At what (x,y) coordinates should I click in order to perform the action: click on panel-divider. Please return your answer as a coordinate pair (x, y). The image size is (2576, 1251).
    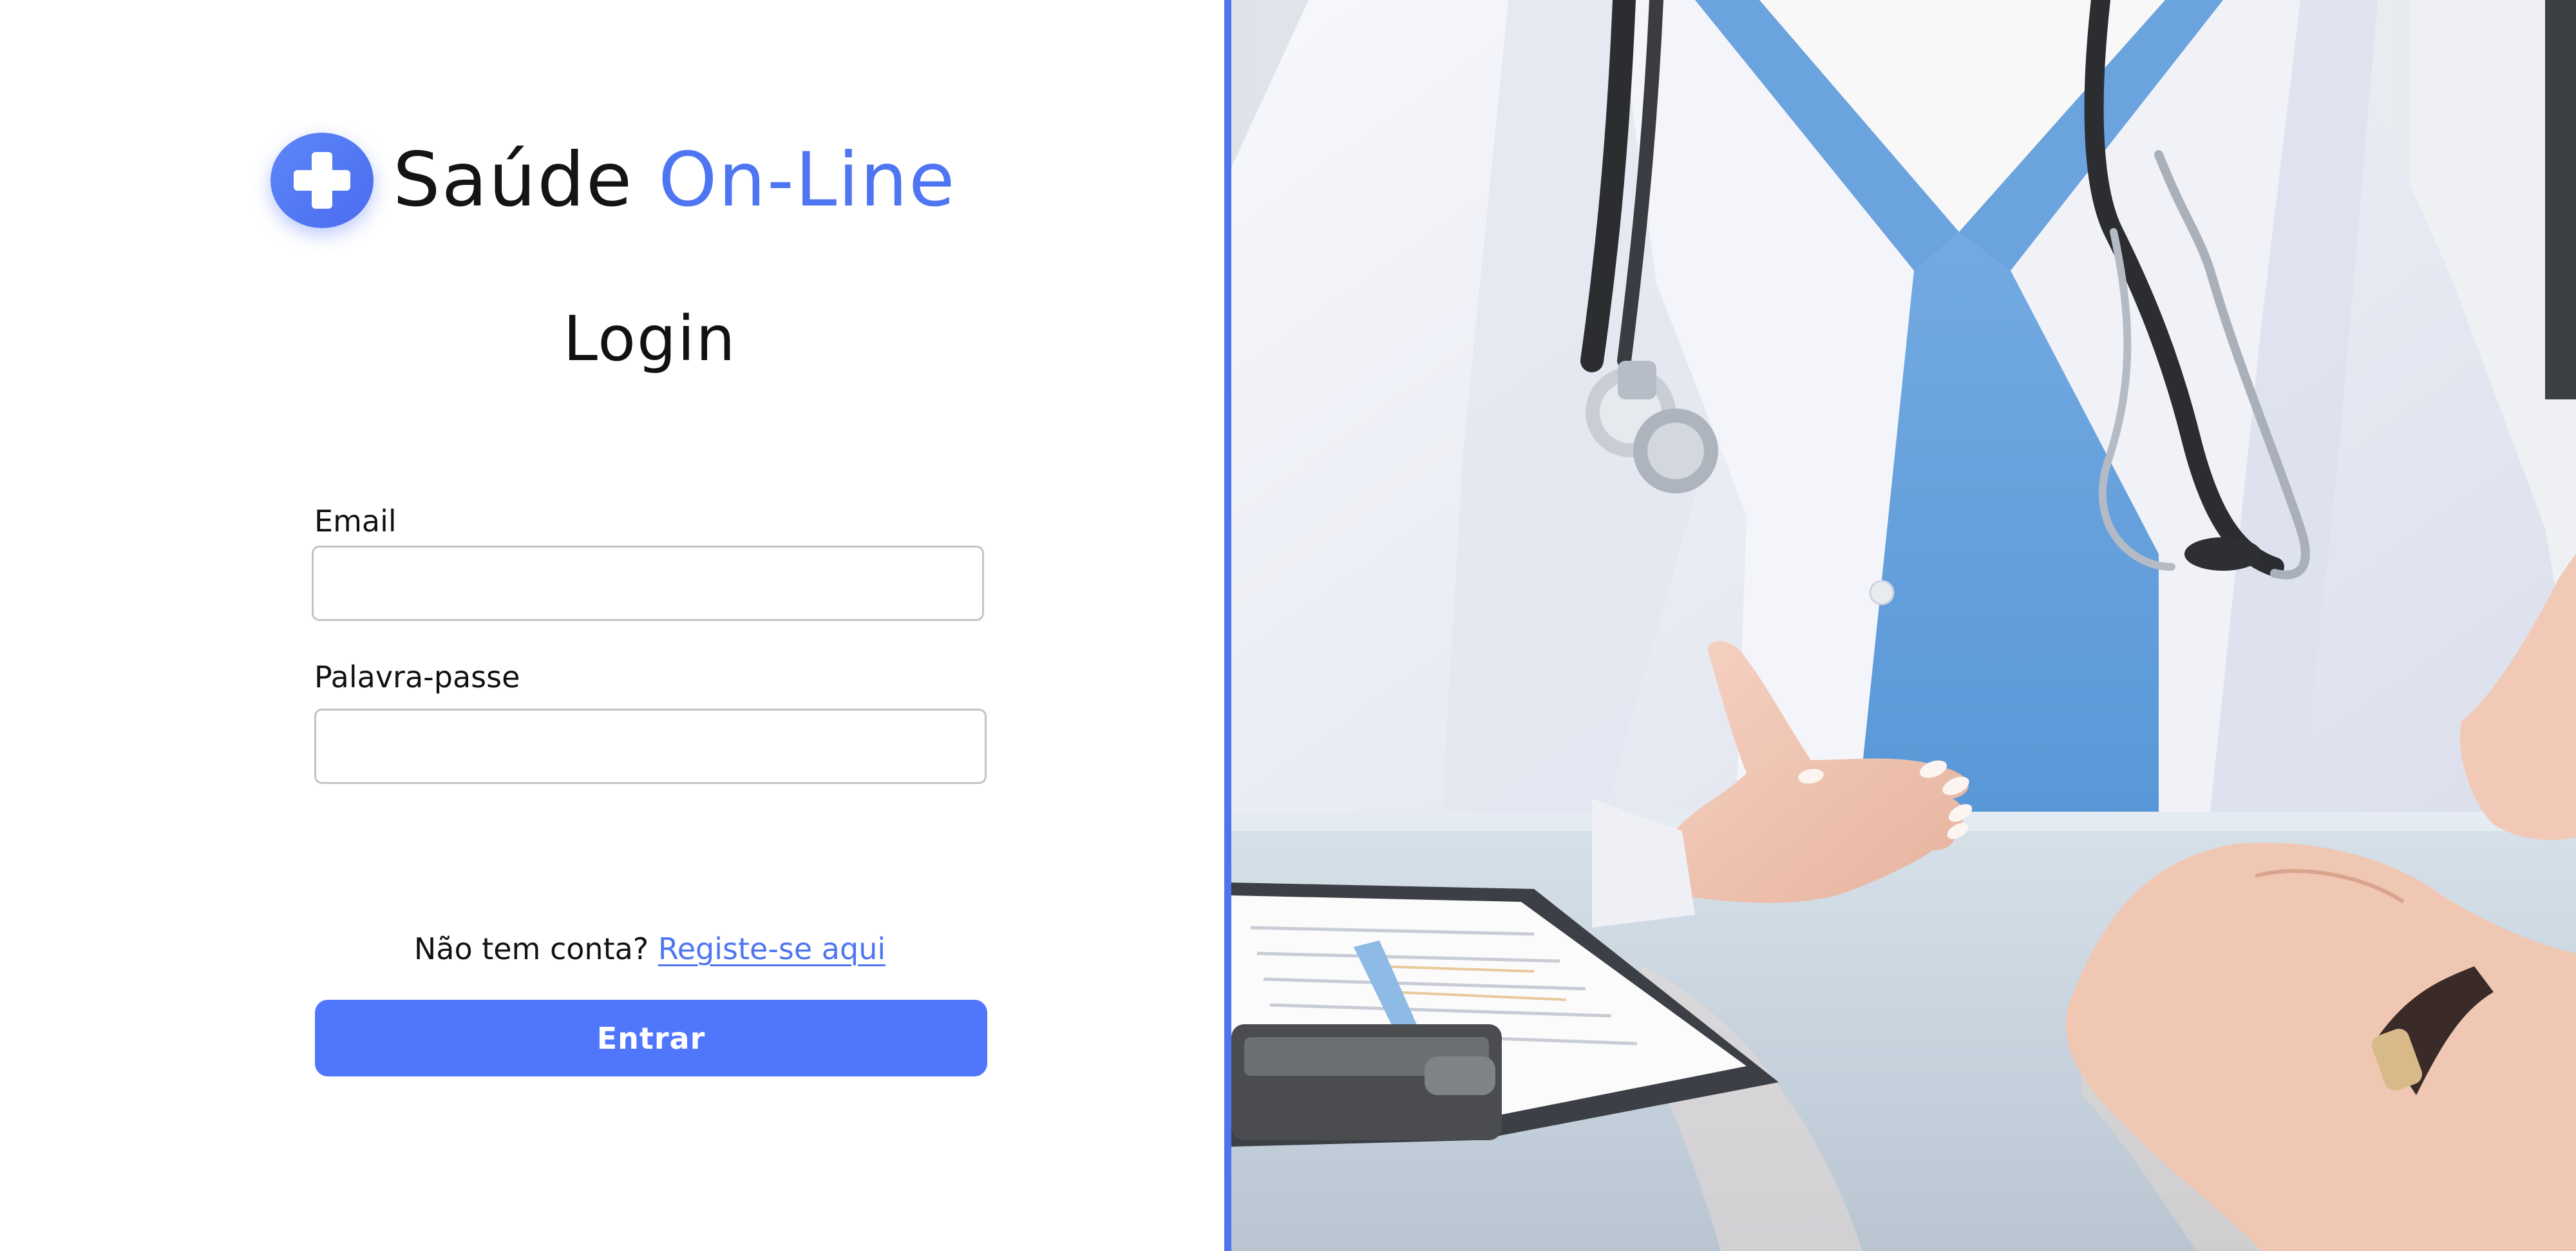
    Looking at the image, I should click on (1227, 625).